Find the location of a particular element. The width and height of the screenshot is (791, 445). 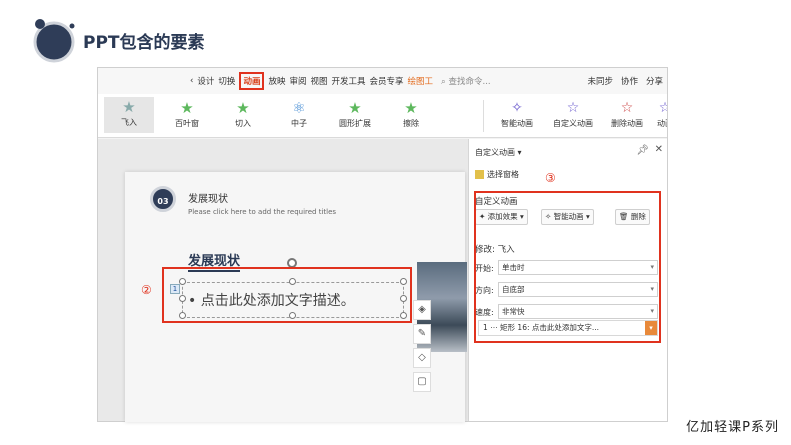

effect-wipe: ★ 擦除 is located at coordinates (411, 113).